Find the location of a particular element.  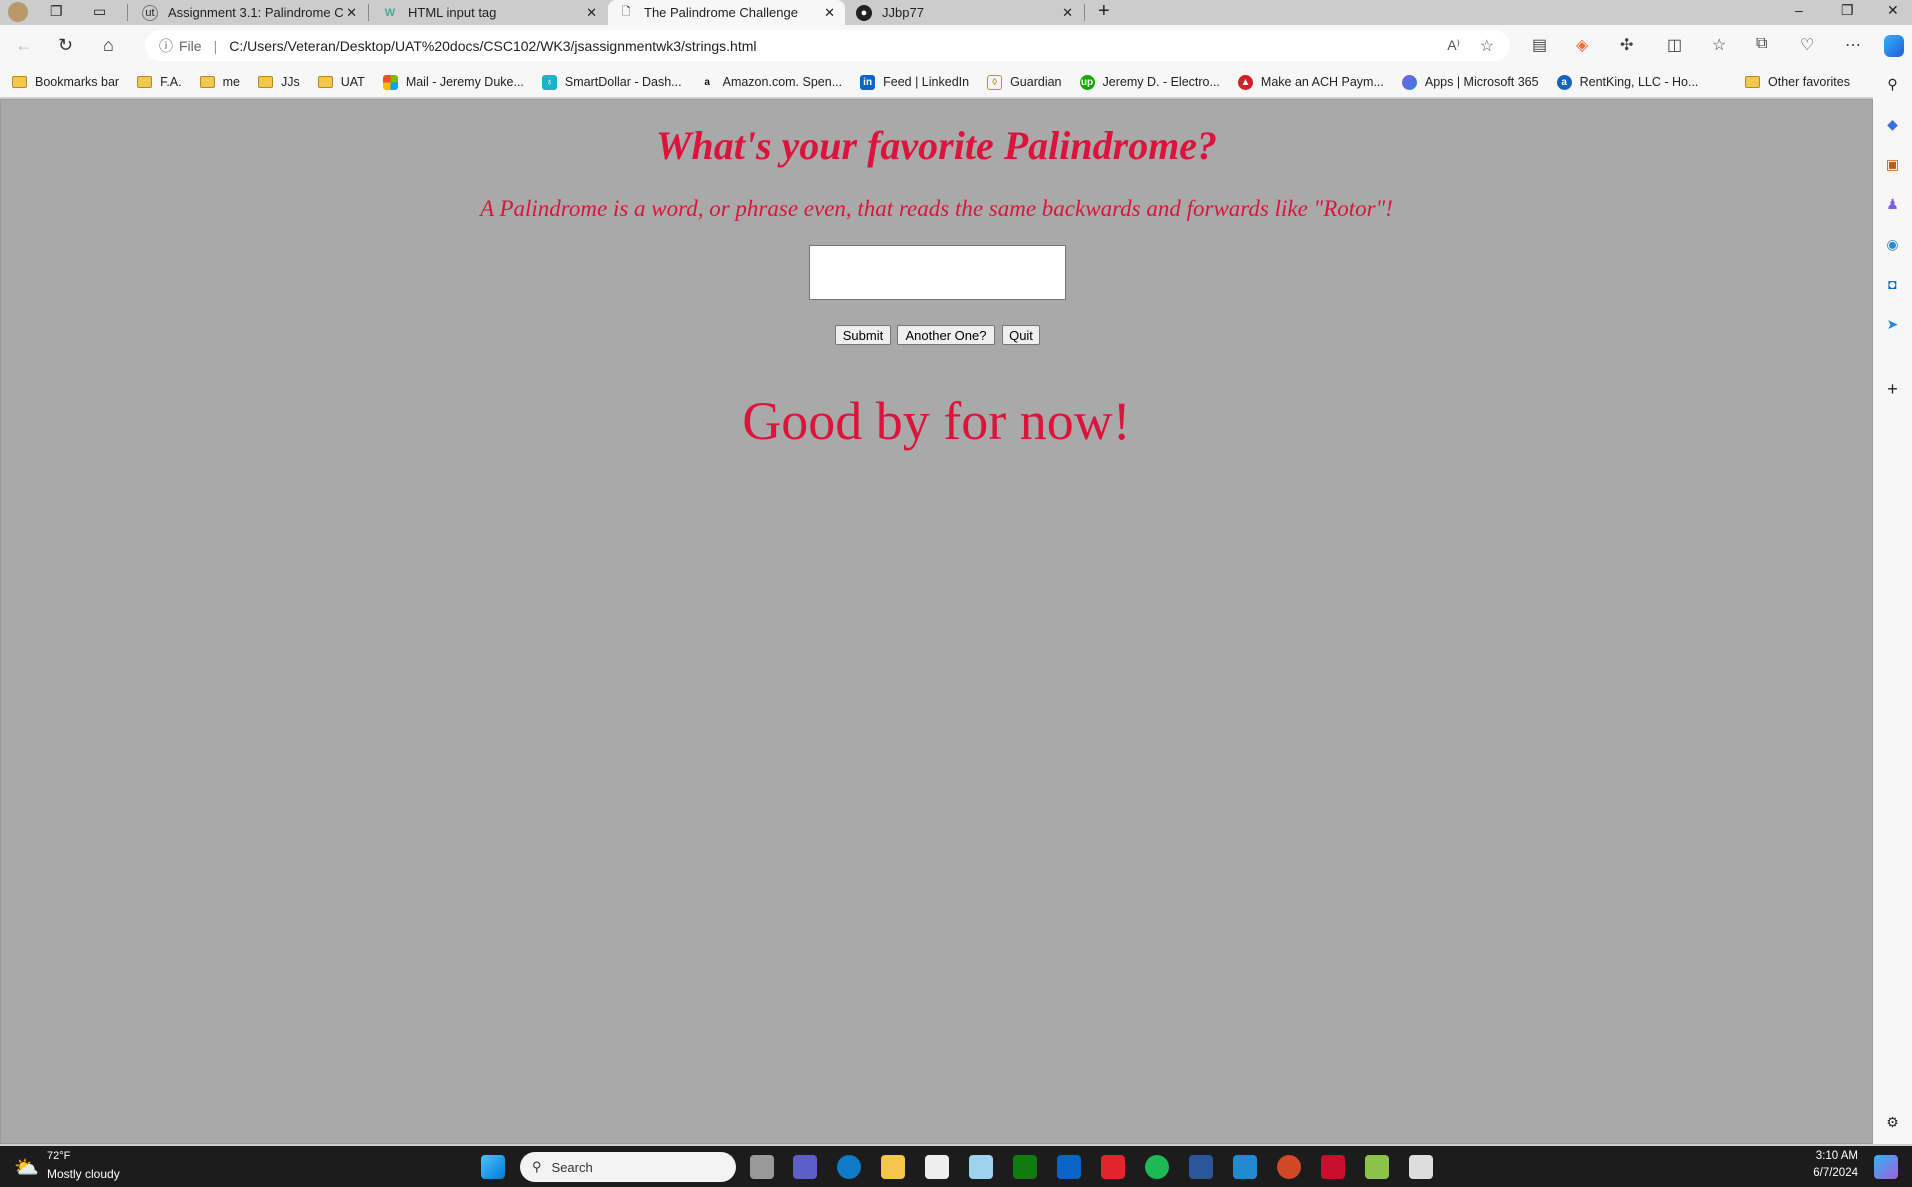

favorite-star-icon: ☆ is located at coordinates (1487, 46).